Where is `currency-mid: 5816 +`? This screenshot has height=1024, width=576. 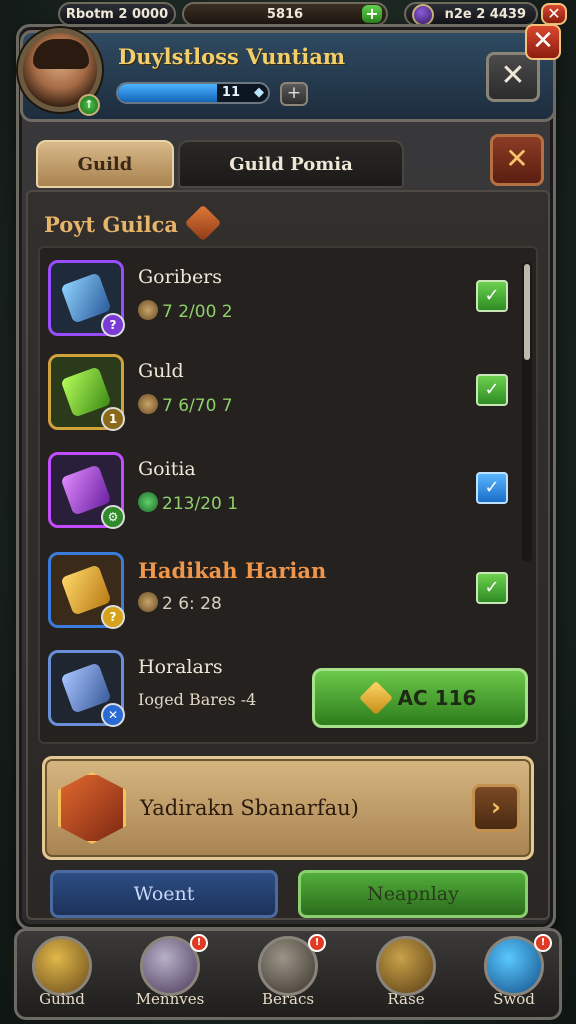 currency-mid: 5816 + is located at coordinates (285, 14).